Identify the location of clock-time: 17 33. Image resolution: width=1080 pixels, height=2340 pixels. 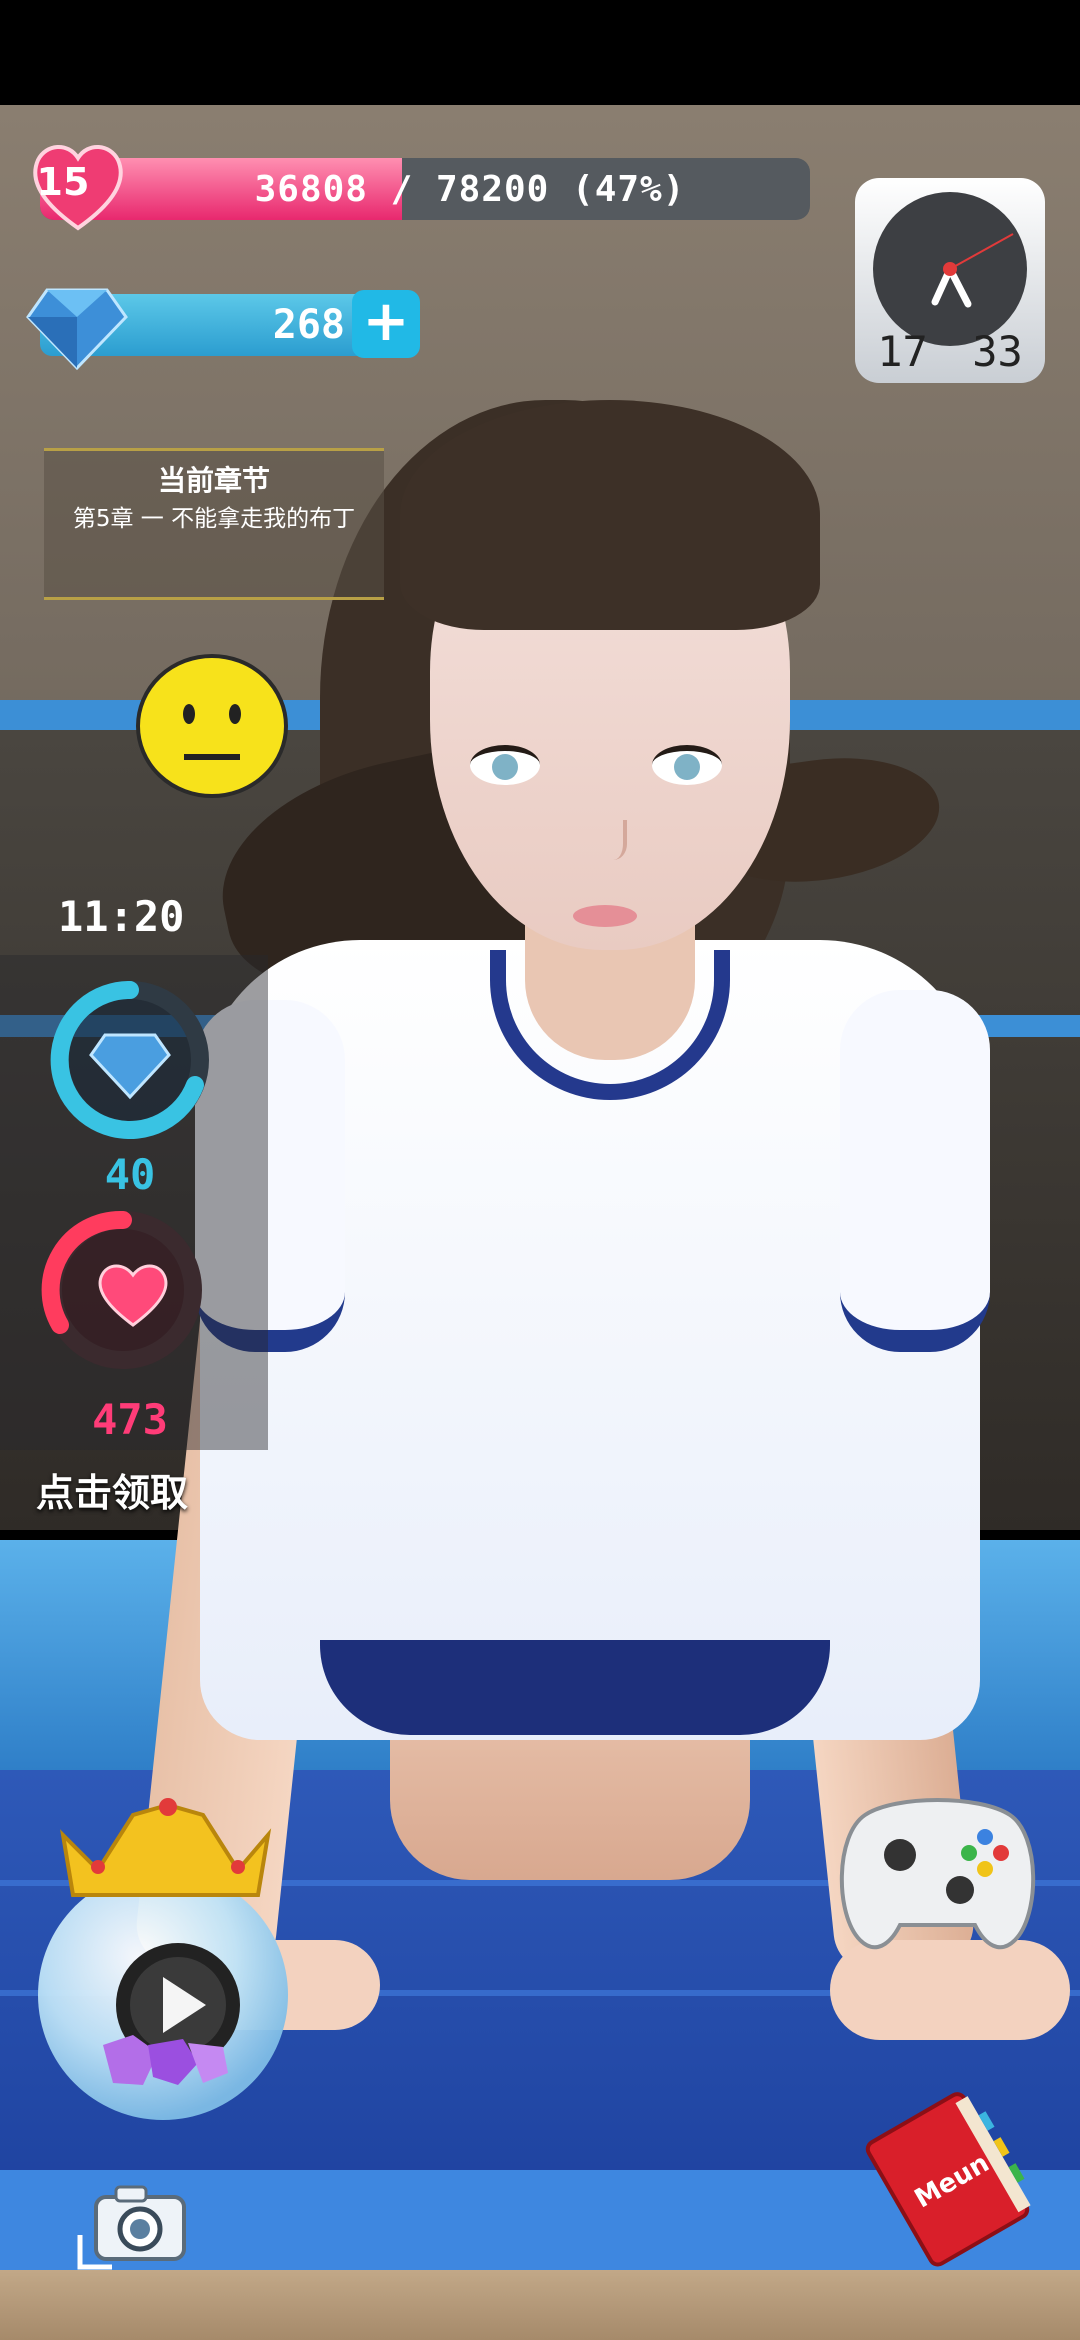
(950, 351).